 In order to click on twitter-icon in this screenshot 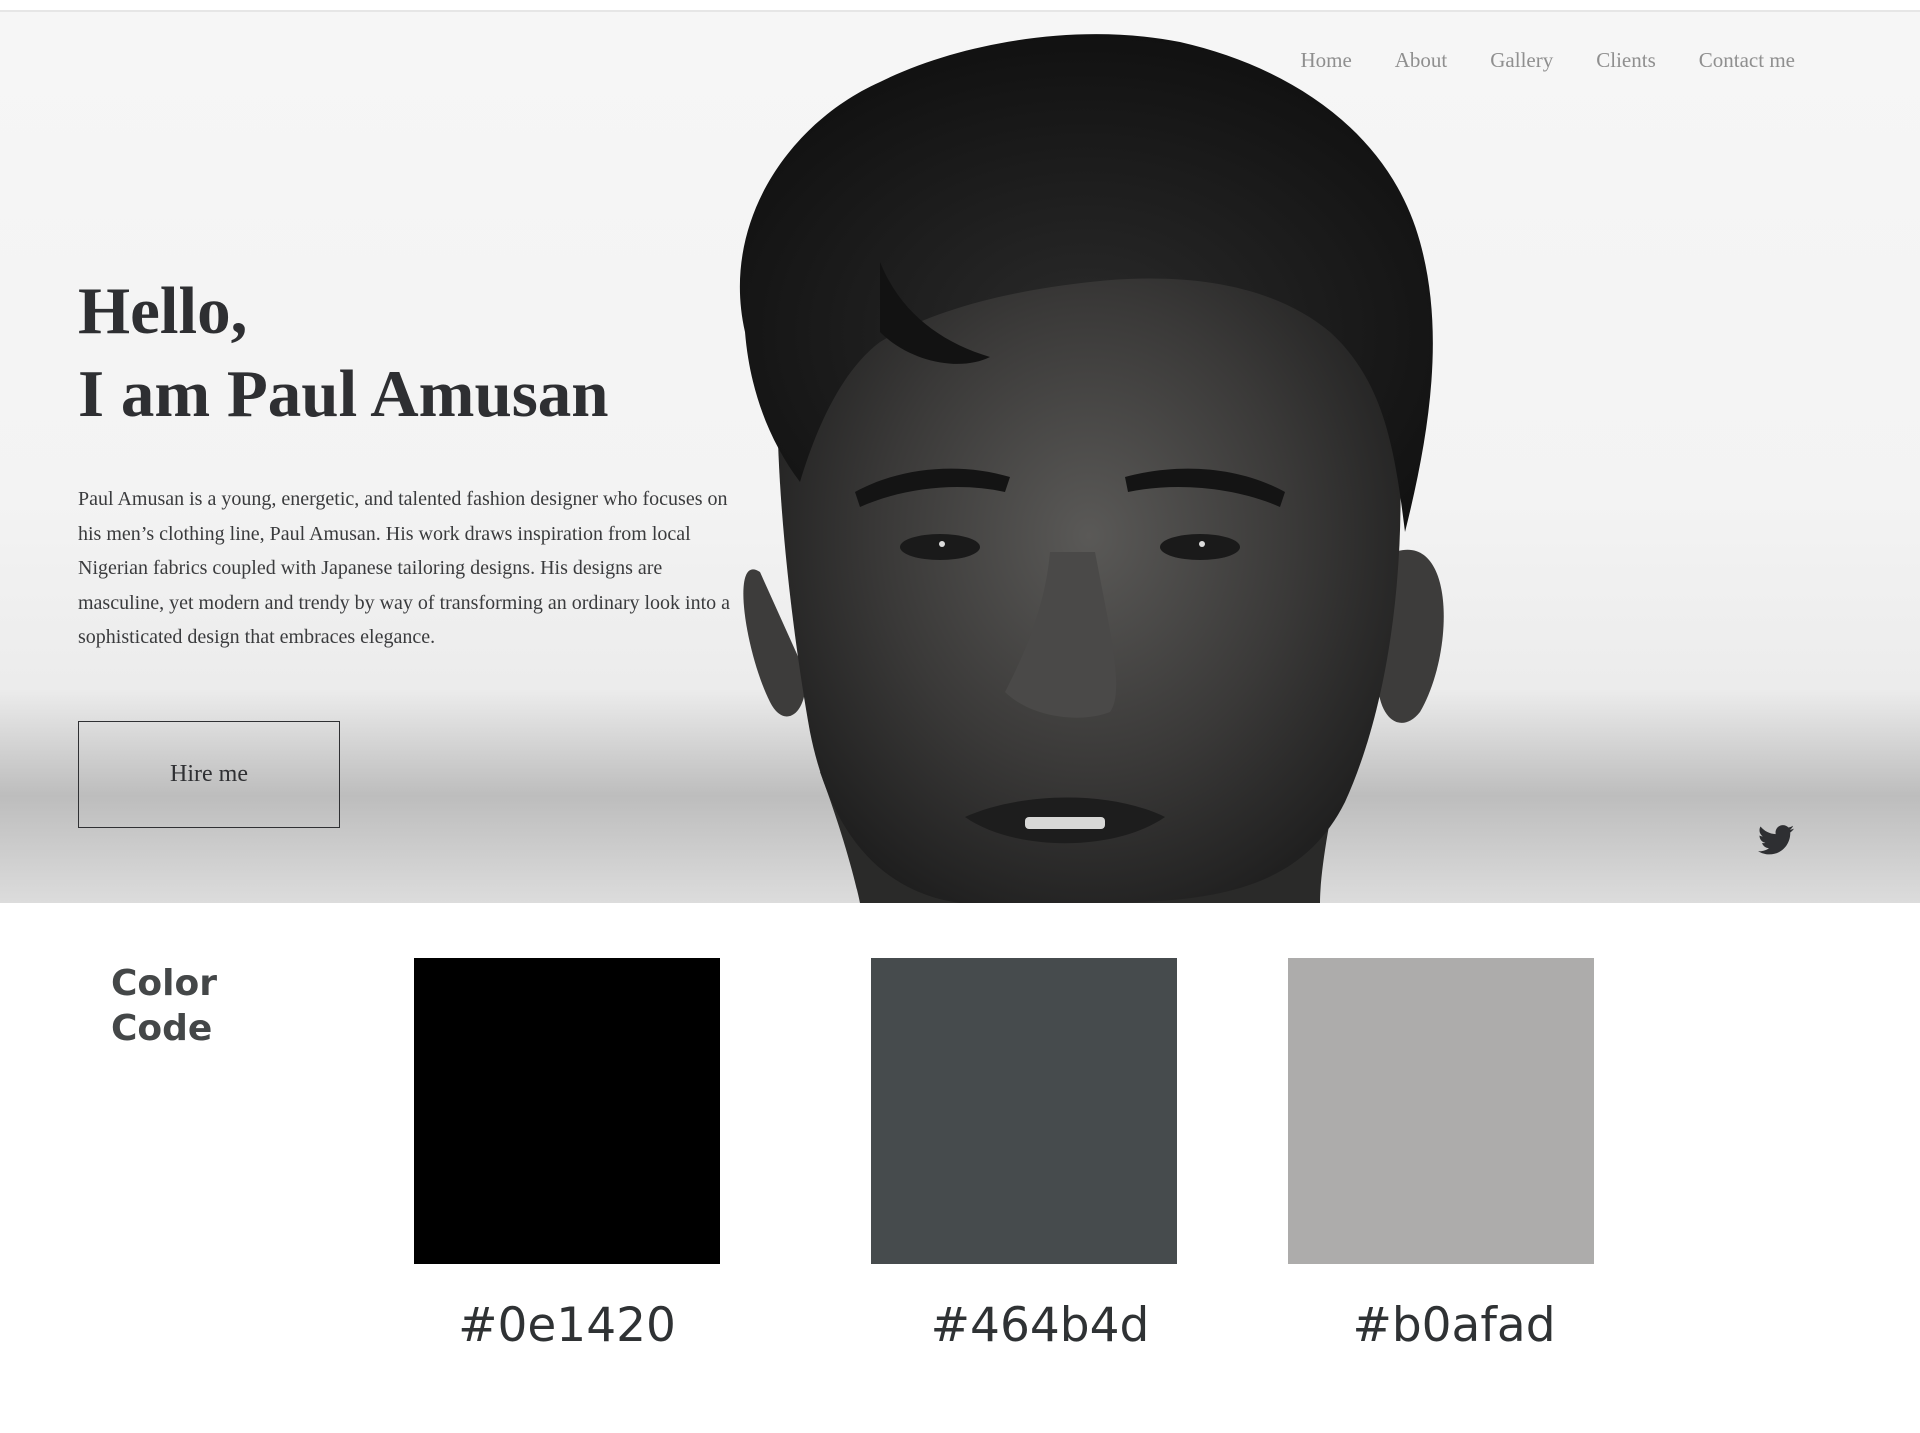, I will do `click(1776, 840)`.